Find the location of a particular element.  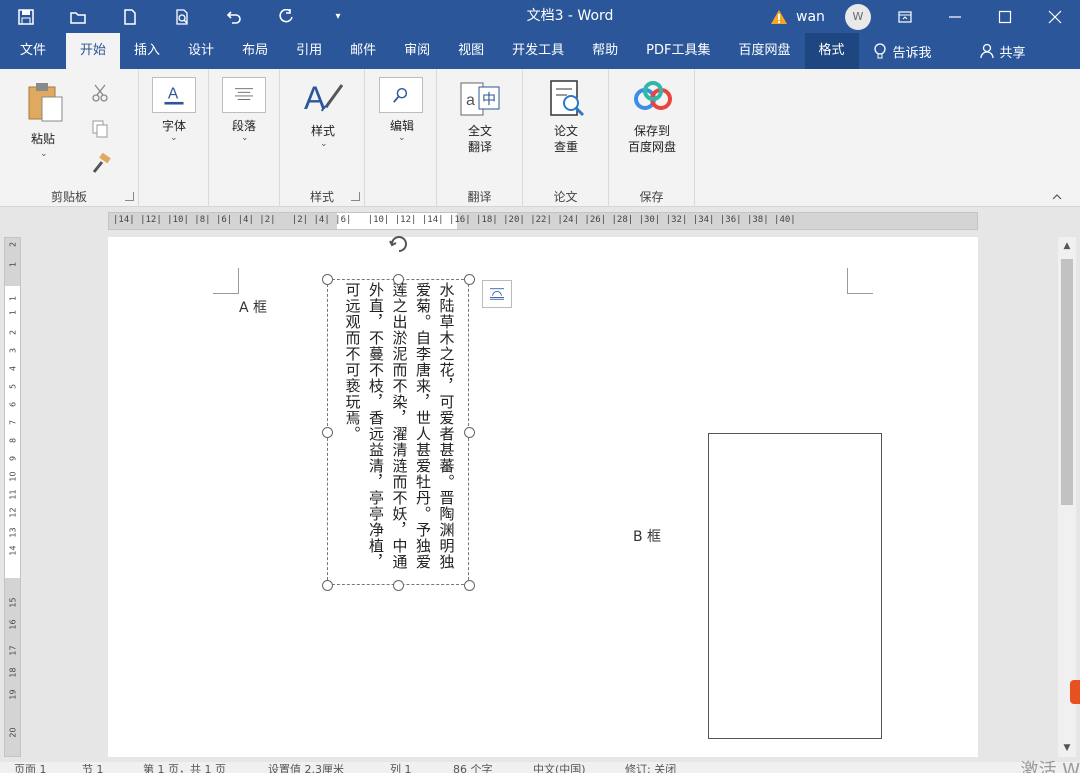

paragraph-label: 段落 is located at coordinates (244, 126).